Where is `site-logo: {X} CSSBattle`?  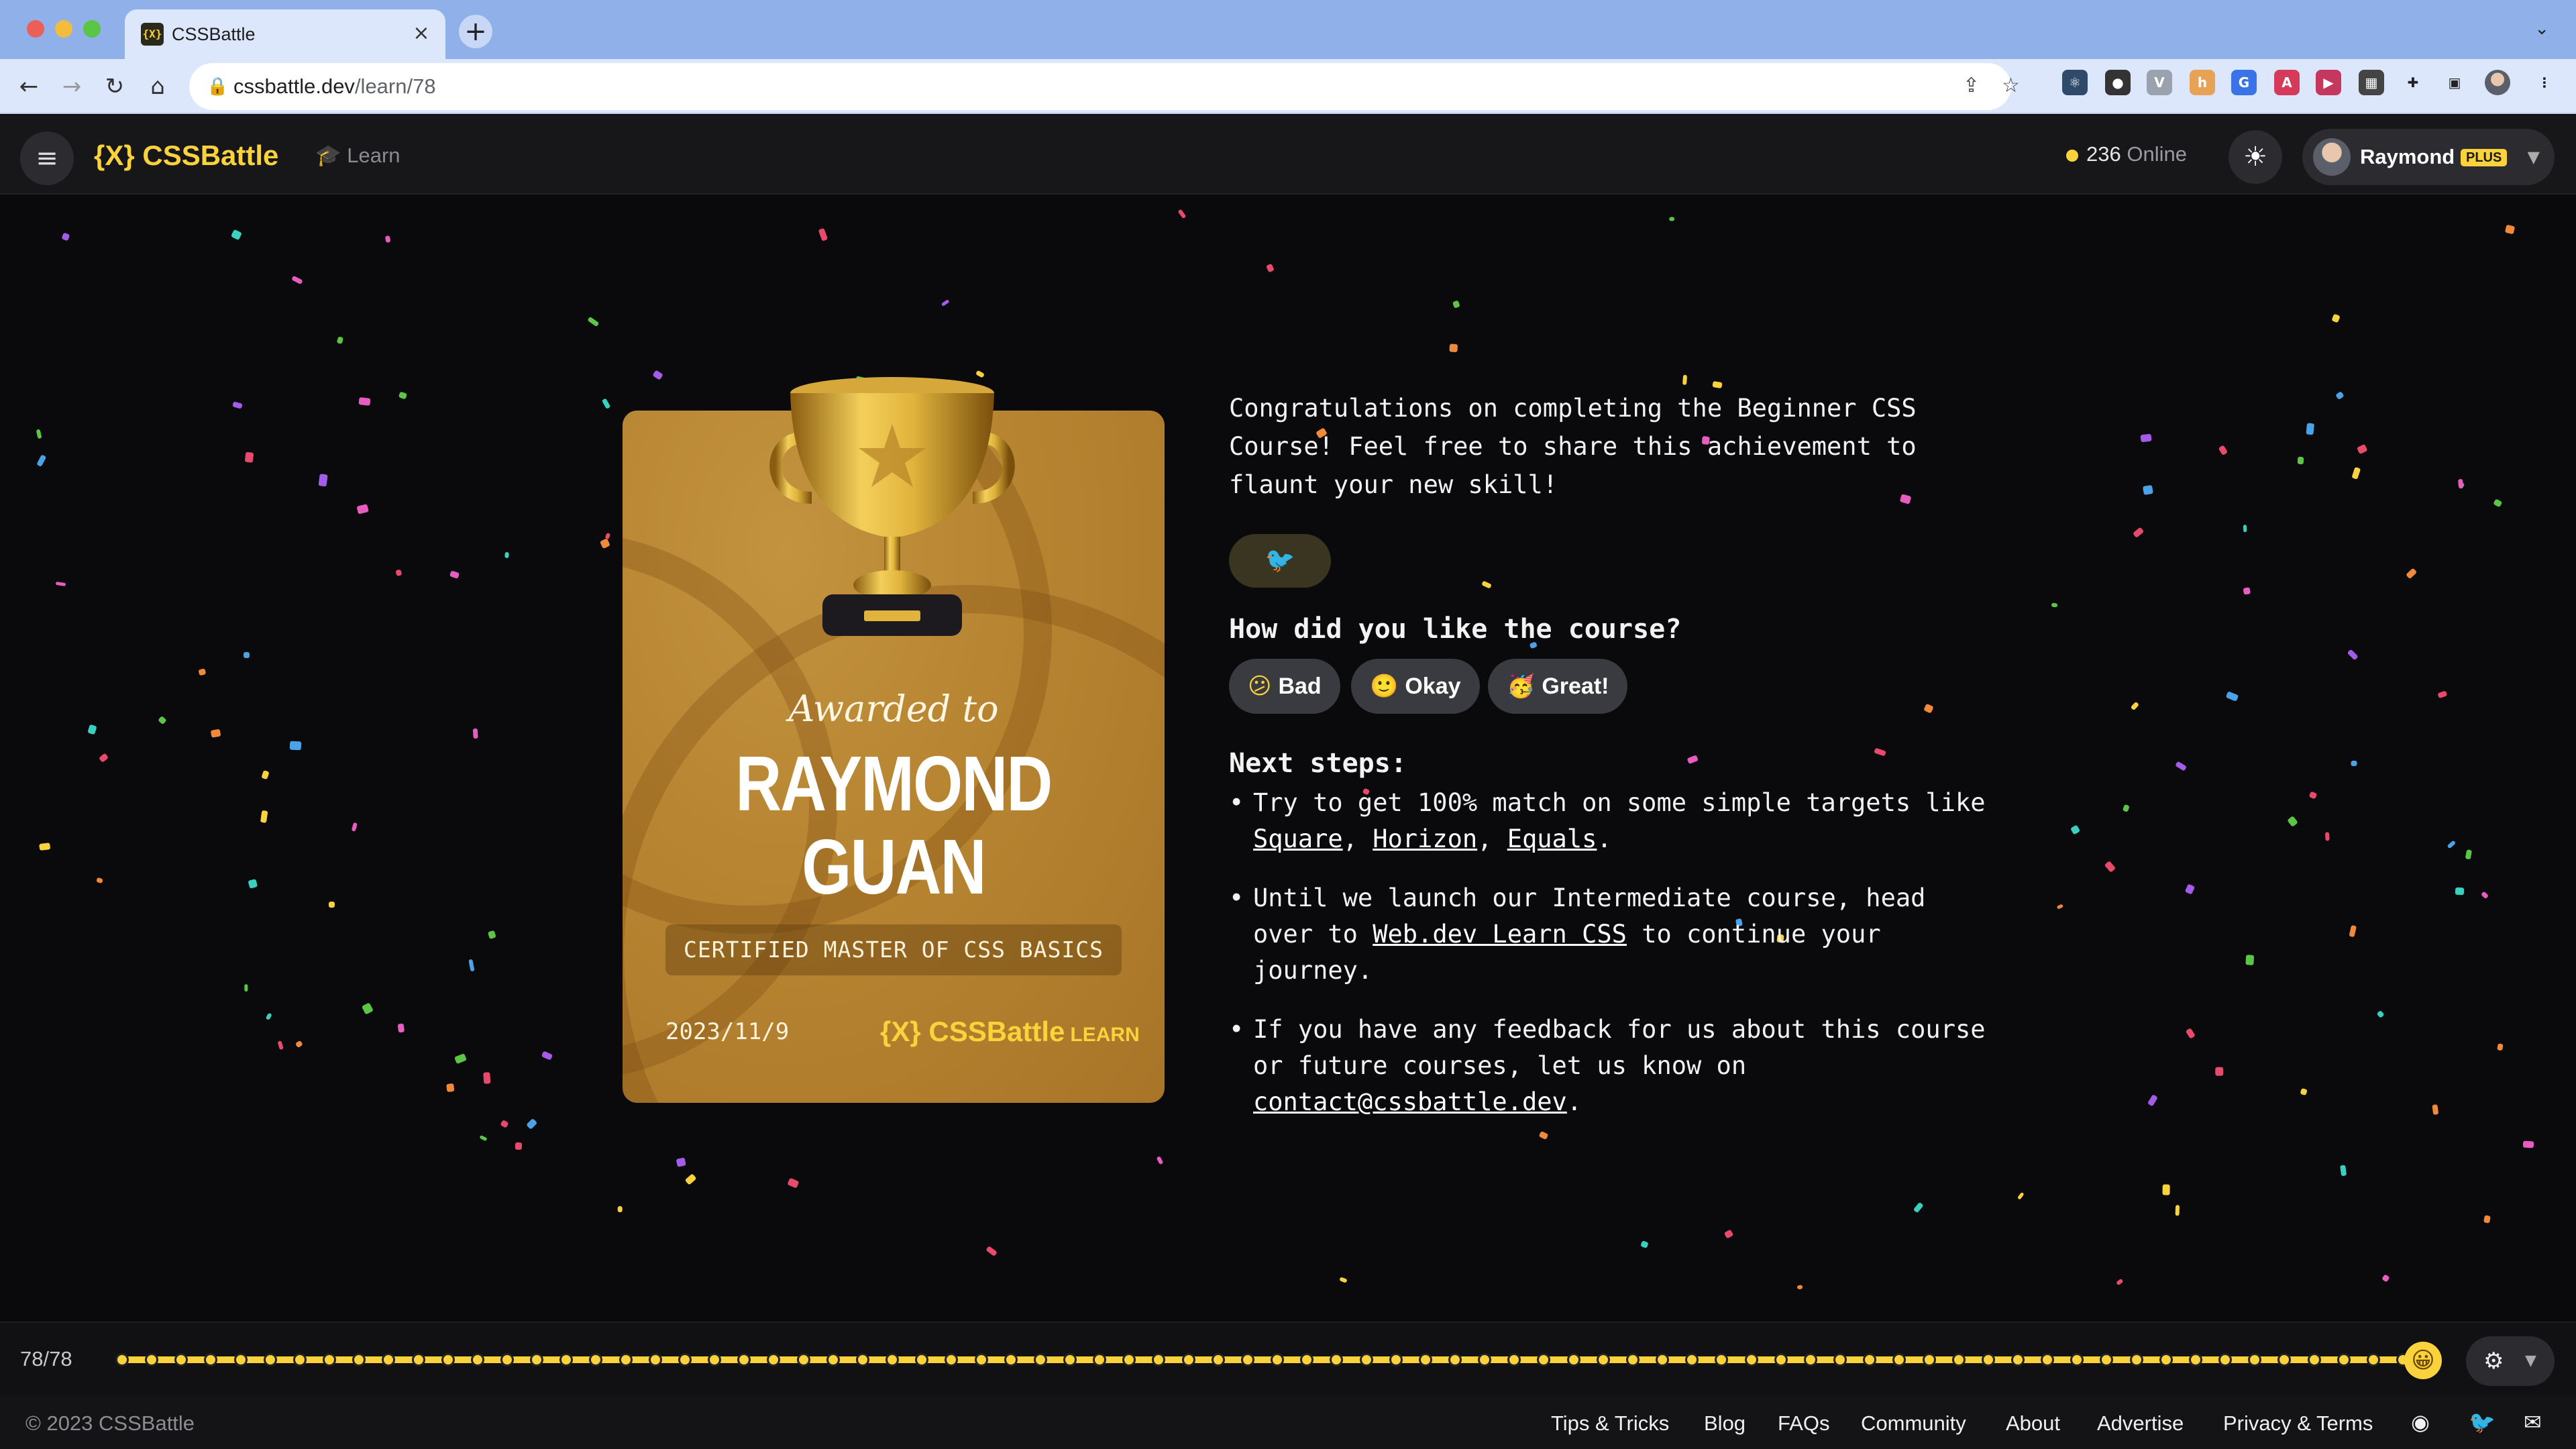
site-logo: {X} CSSBattle is located at coordinates (186, 156).